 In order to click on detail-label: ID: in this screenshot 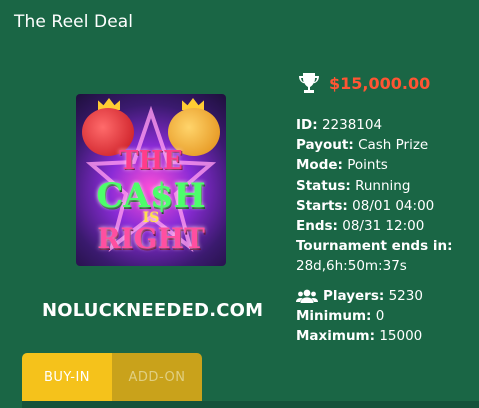, I will do `click(307, 125)`.